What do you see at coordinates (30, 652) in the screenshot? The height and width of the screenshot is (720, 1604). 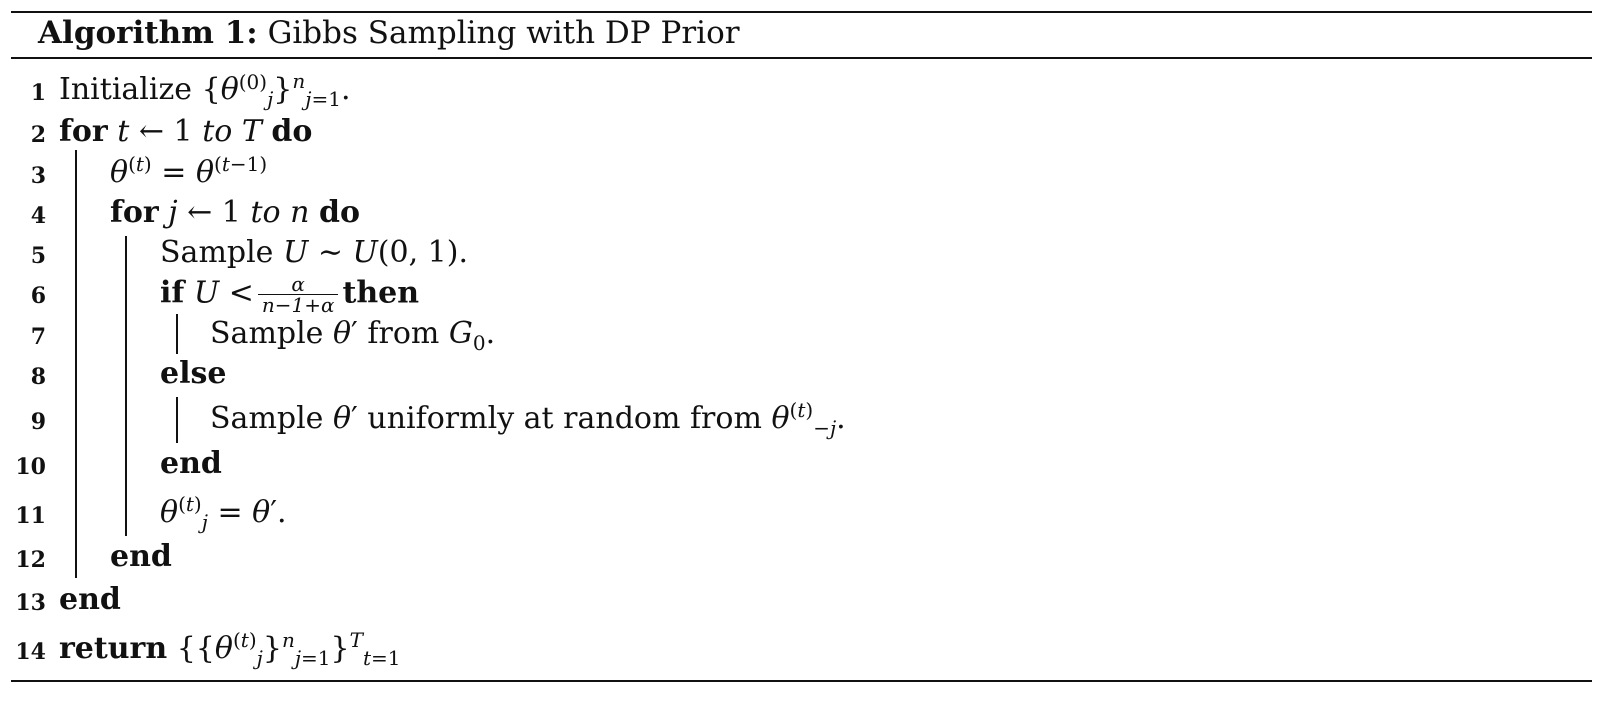 I see `line-number: 14` at bounding box center [30, 652].